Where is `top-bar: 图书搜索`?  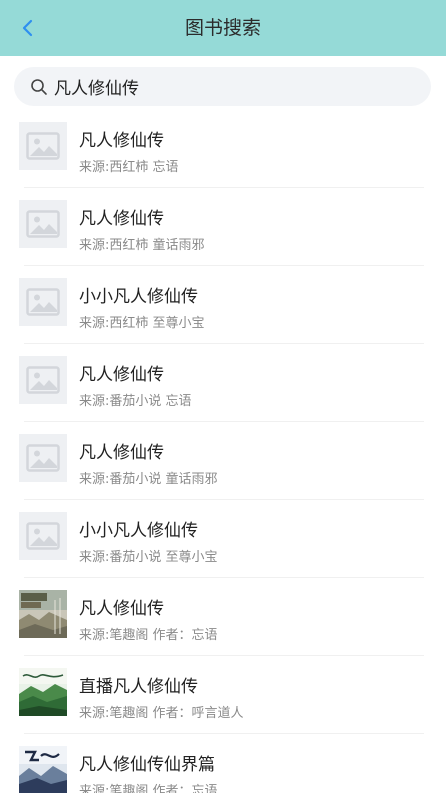 top-bar: 图书搜索 is located at coordinates (223, 28).